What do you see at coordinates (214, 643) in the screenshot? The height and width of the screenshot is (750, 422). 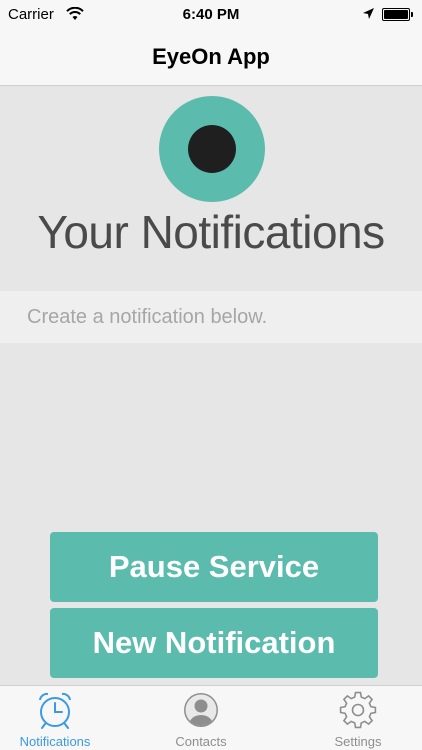 I see `new-notification-button: New Notification` at bounding box center [214, 643].